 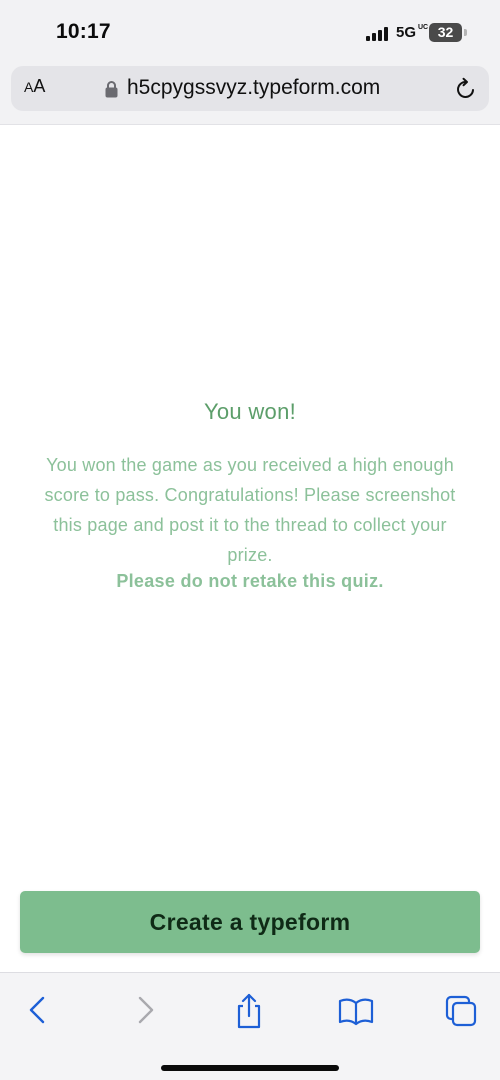 I want to click on forward-button, so click(x=145, y=1011).